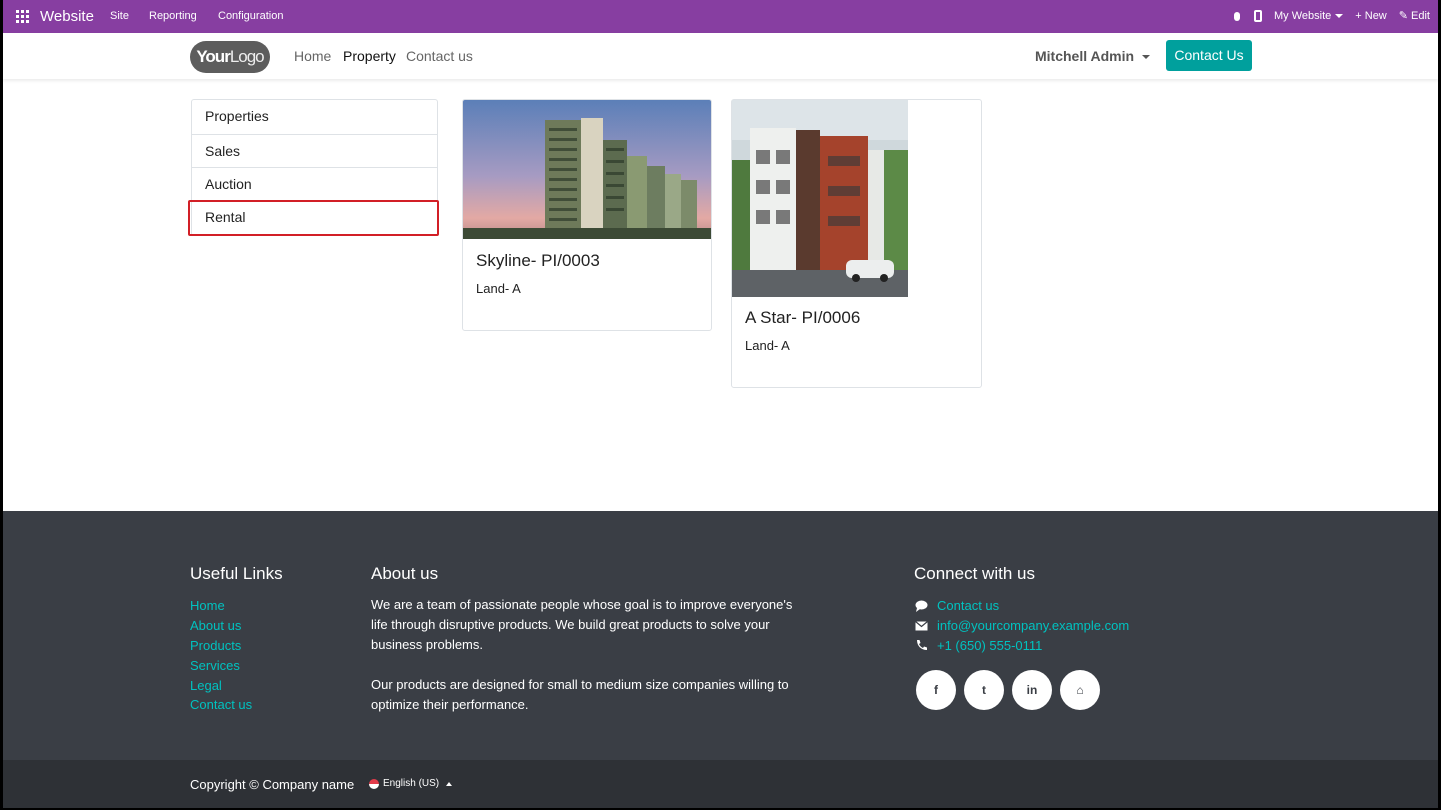  Describe the element at coordinates (250, 16) in the screenshot. I see `menu-configuration: Configuration` at that location.